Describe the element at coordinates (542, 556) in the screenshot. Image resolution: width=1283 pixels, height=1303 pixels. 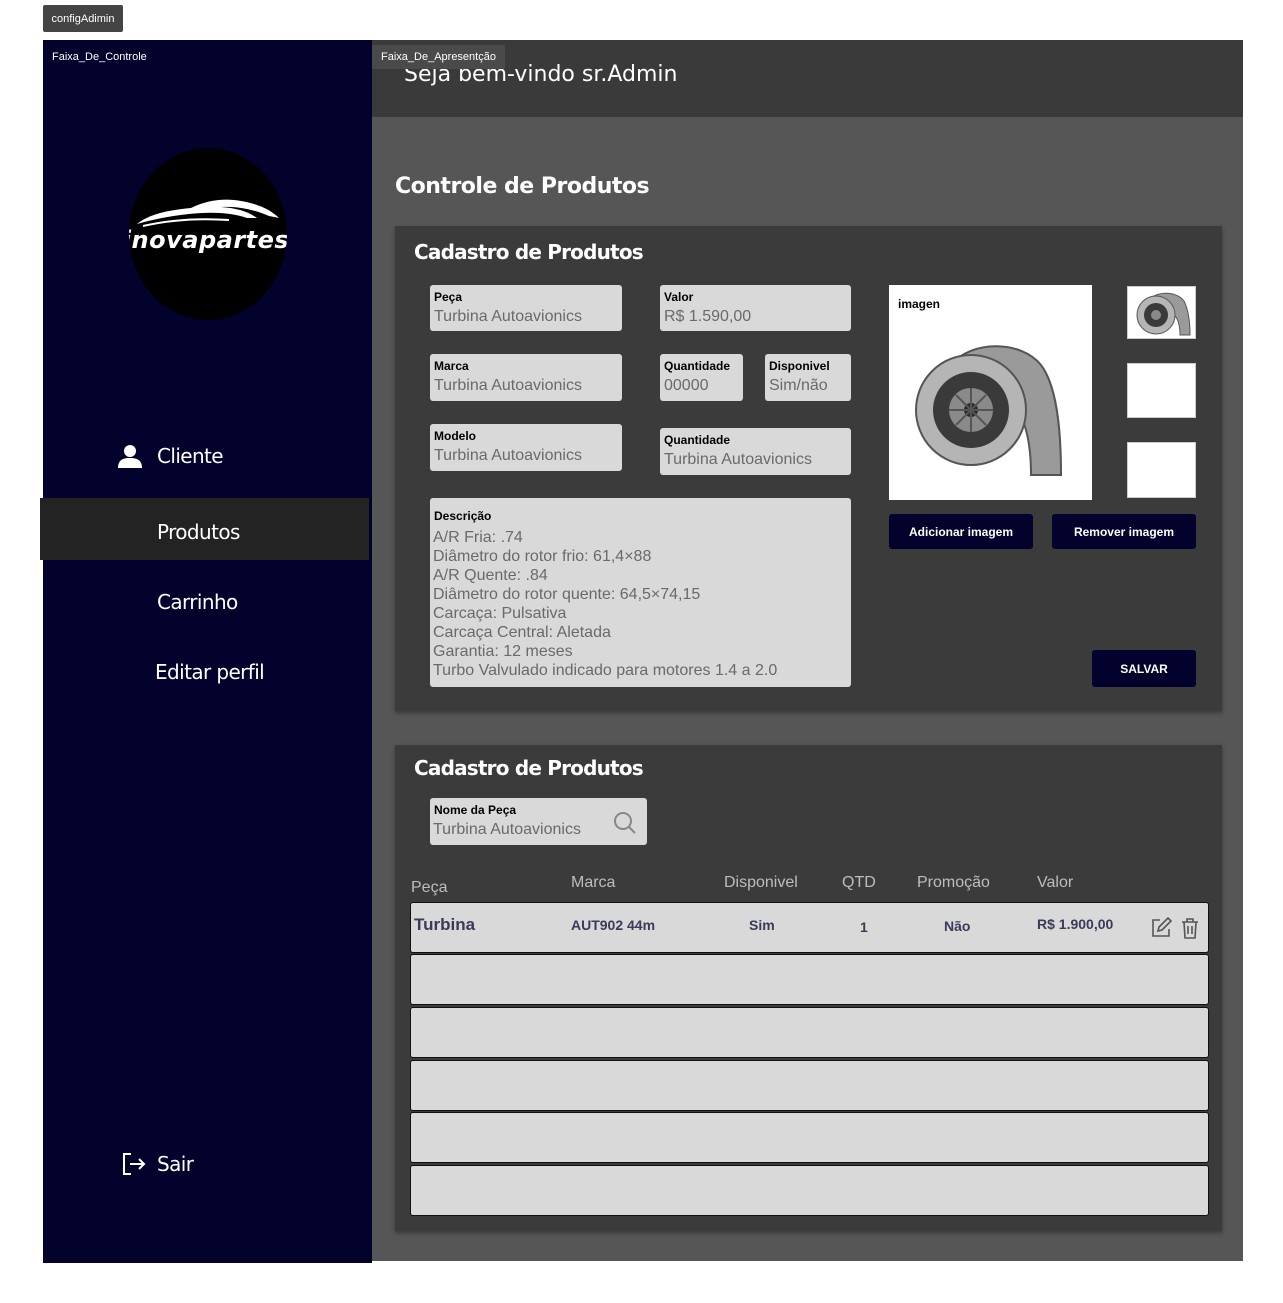
I see `descricao-line: Diâmetro do rotor frio: 61,4×88` at that location.